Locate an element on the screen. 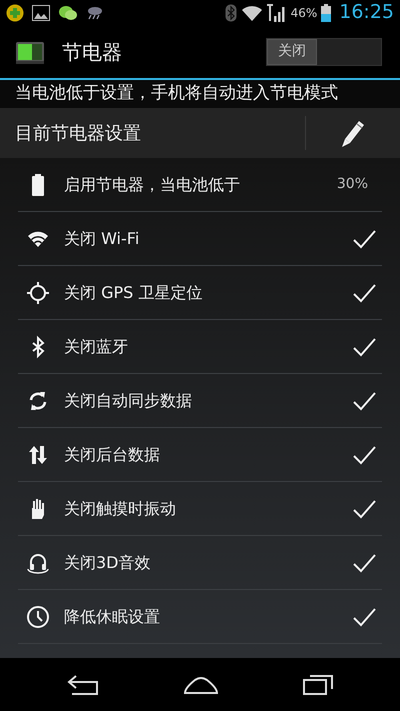 This screenshot has width=400, height=711. weather-icon is located at coordinates (95, 12).